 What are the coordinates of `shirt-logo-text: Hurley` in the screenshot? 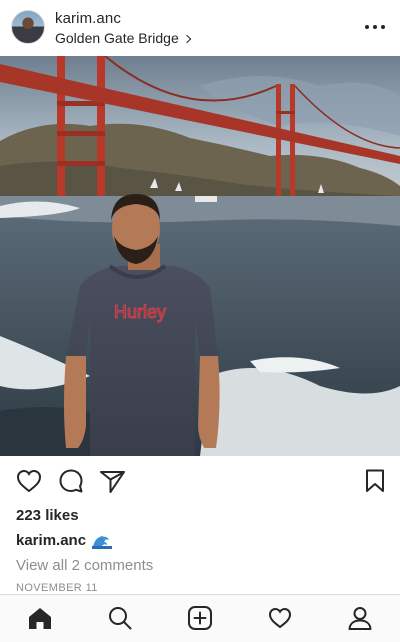 It's located at (140, 312).